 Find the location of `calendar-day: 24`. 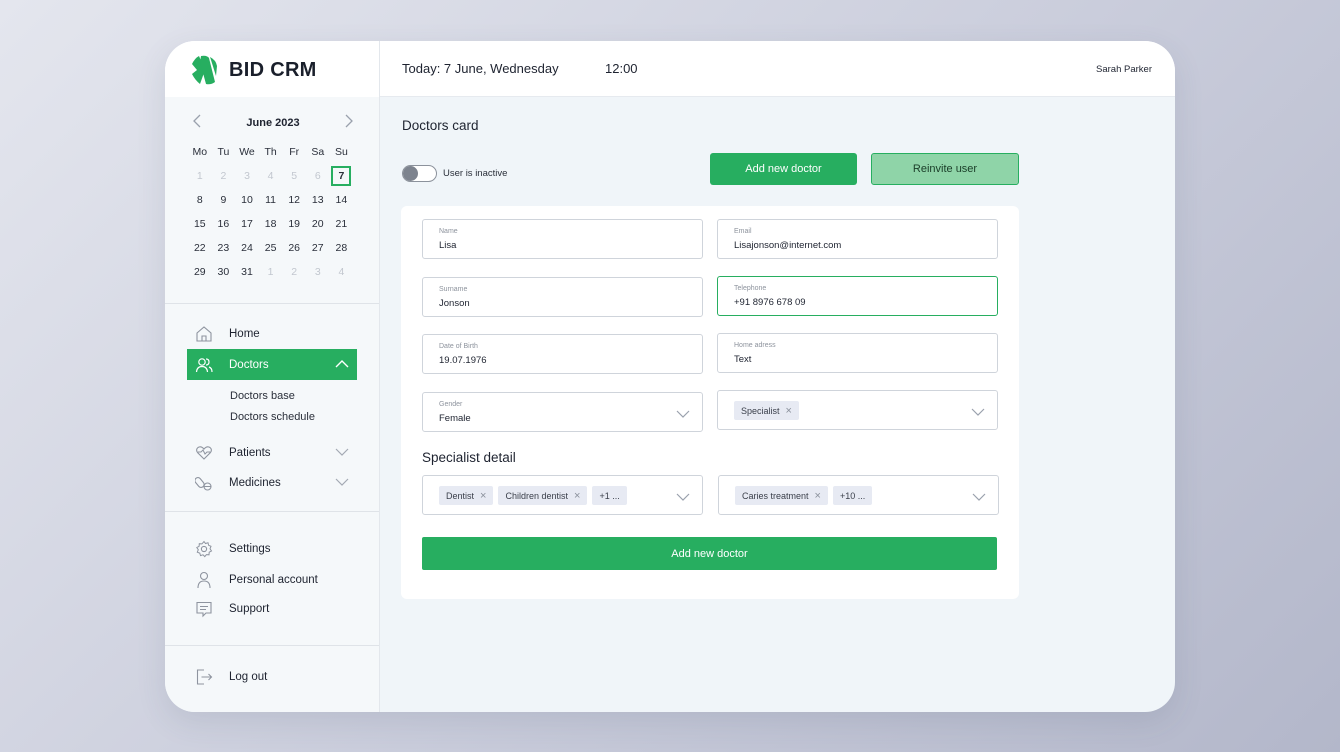

calendar-day: 24 is located at coordinates (247, 250).